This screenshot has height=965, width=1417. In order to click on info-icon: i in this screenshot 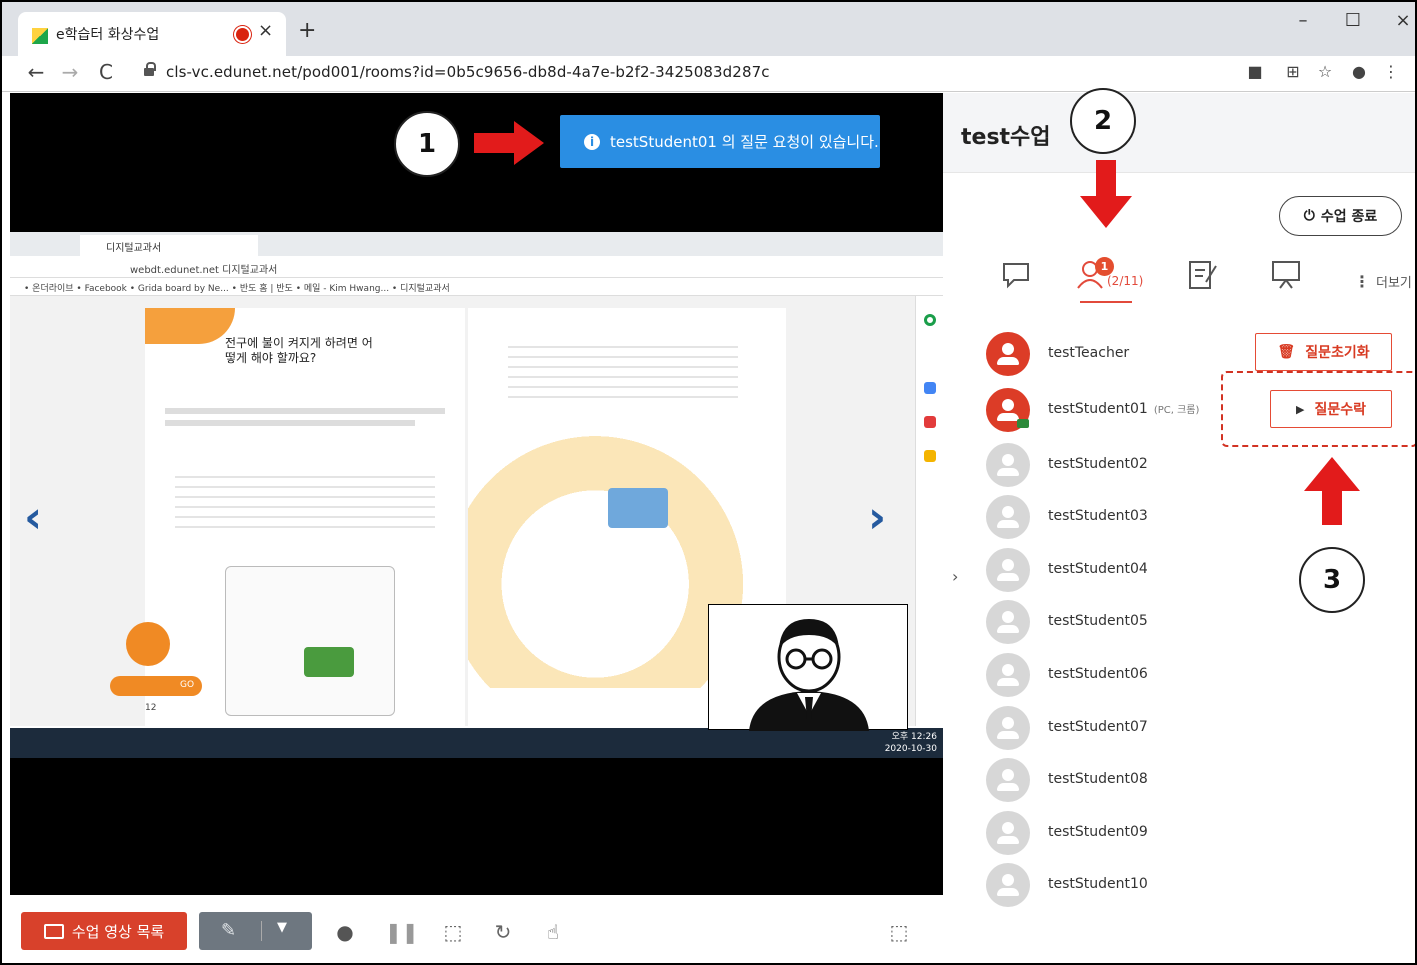, I will do `click(592, 141)`.